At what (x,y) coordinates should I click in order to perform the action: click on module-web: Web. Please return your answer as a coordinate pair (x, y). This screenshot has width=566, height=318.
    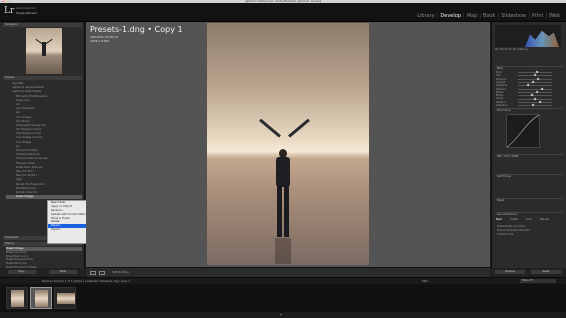
    Looking at the image, I should click on (554, 16).